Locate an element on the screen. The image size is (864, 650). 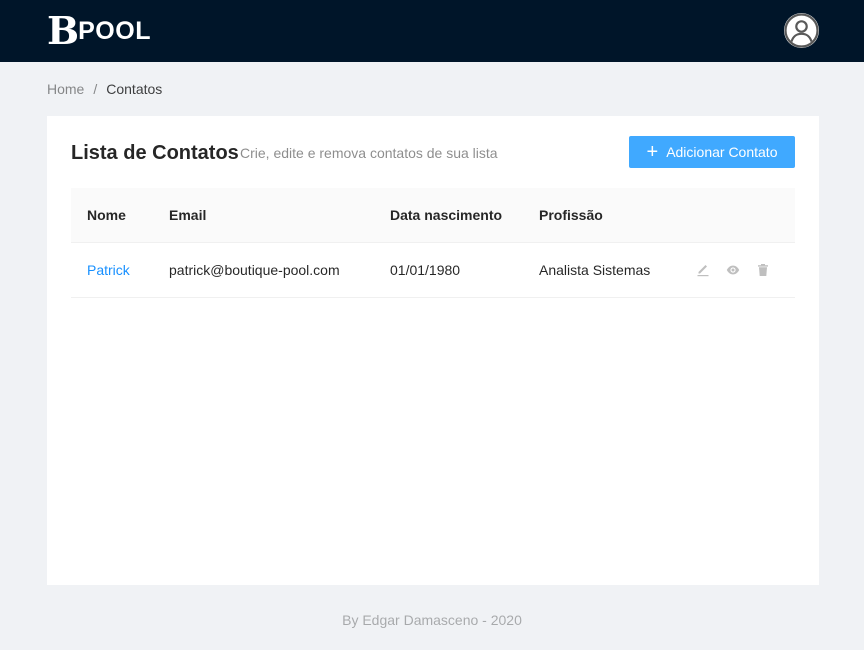
footer-credits: By Edgar Damasceno - 2020 is located at coordinates (432, 620).